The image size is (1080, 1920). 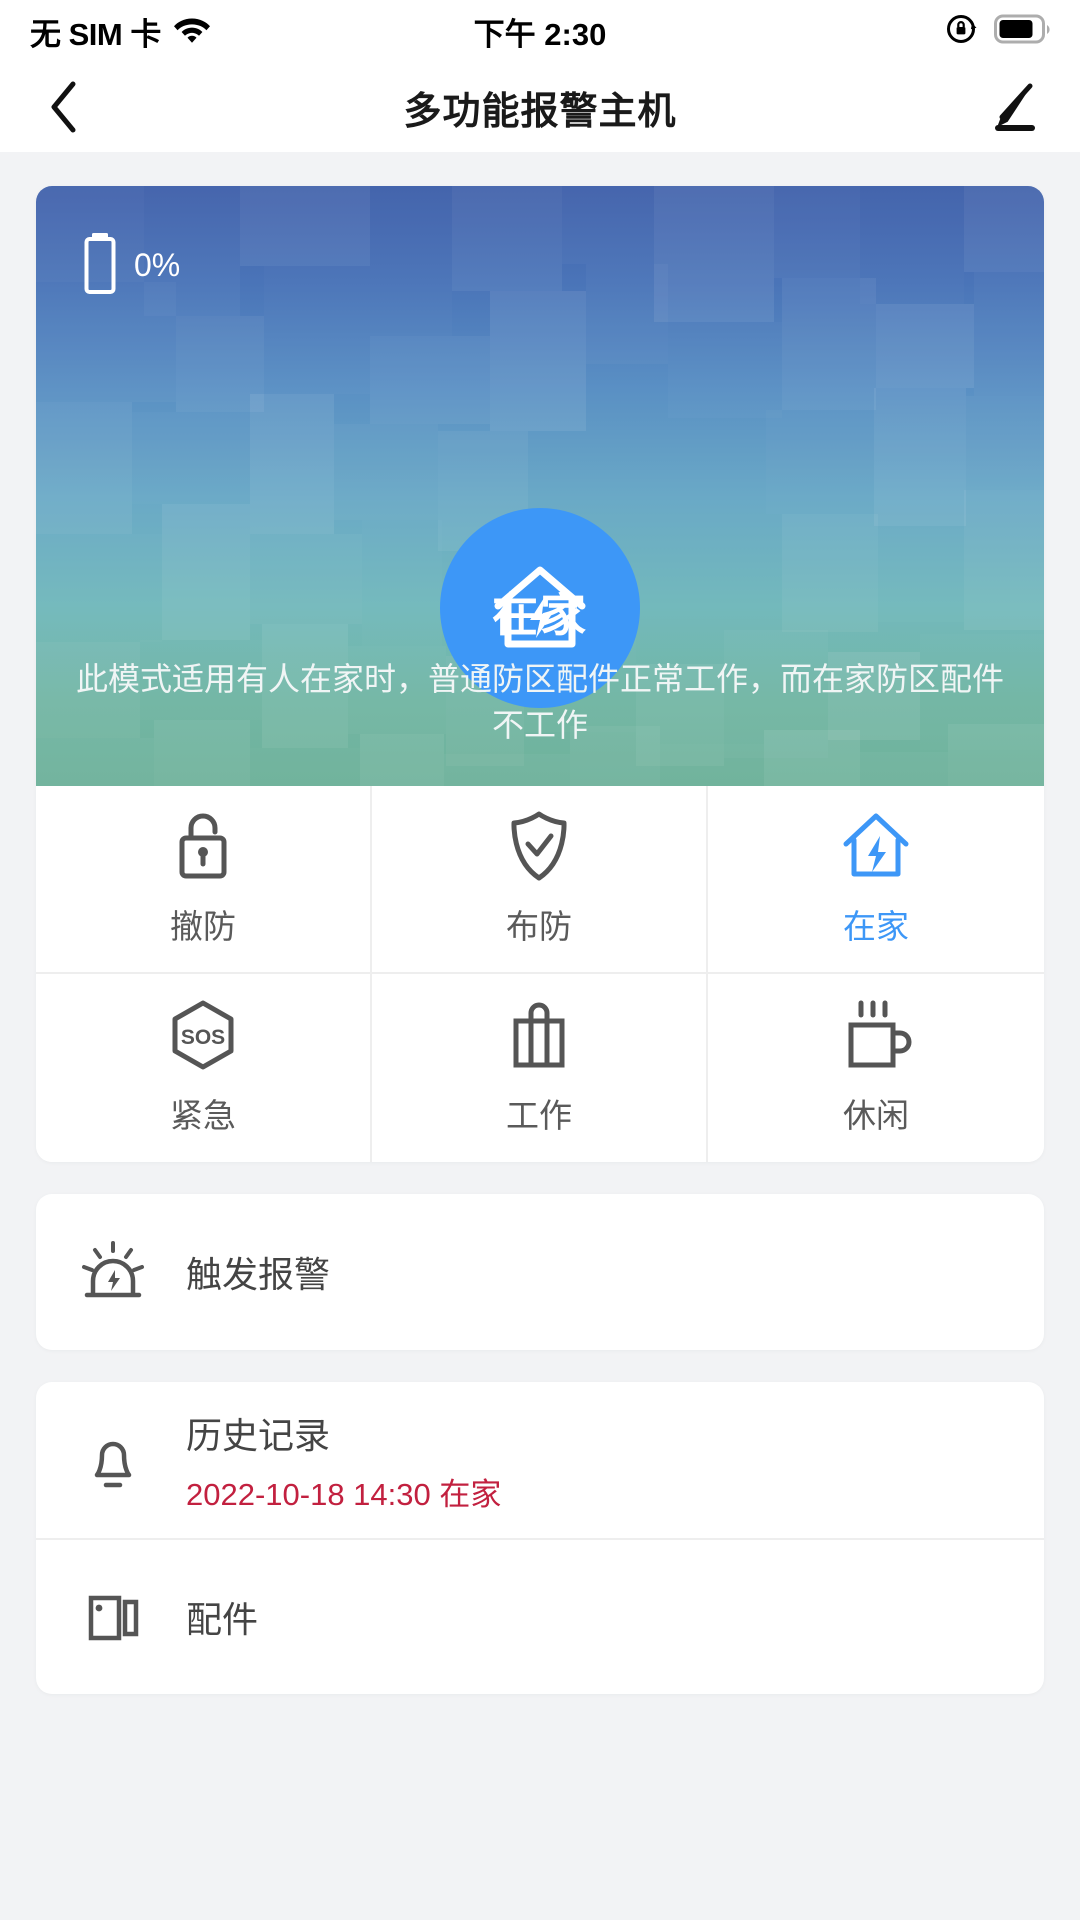 I want to click on wifi-icon, so click(x=192, y=31).